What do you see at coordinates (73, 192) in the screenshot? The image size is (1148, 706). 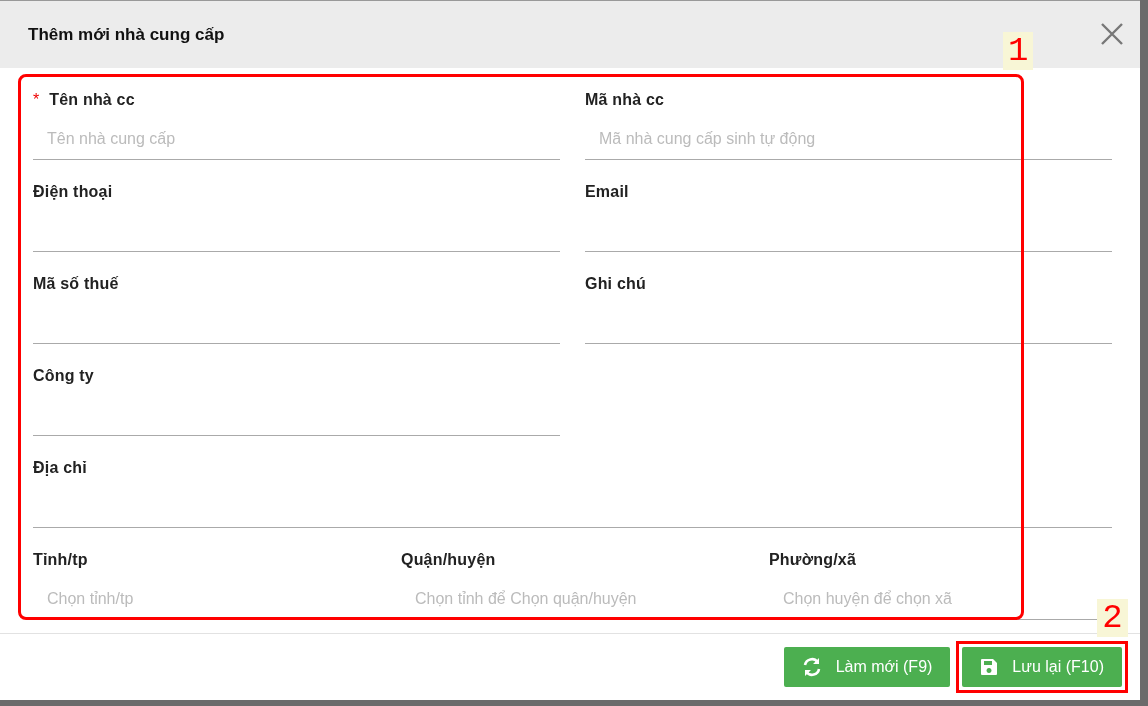 I see `field-label: Điện thoại` at bounding box center [73, 192].